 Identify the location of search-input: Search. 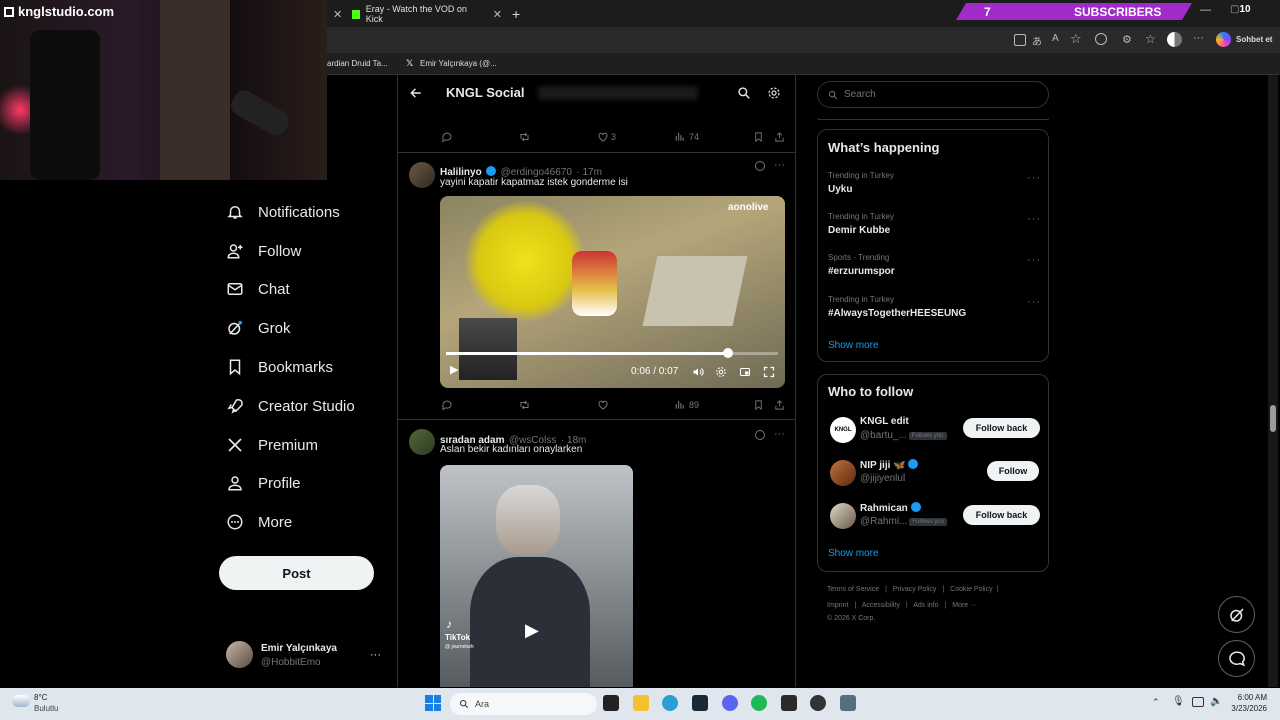
(933, 94).